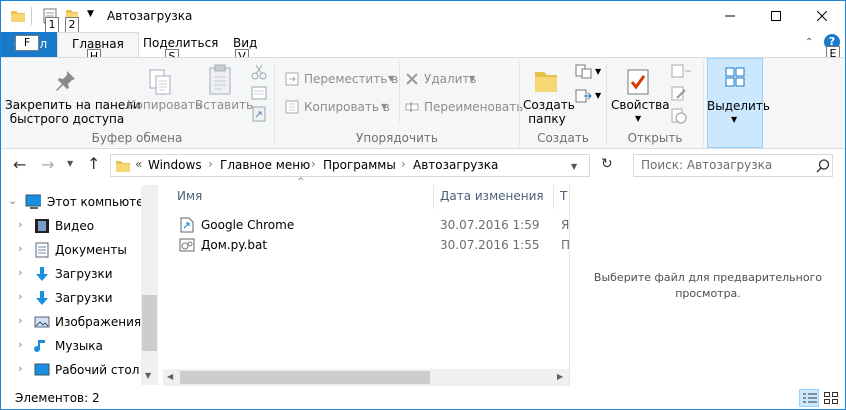  What do you see at coordinates (93, 163) in the screenshot?
I see `up-button: ↑` at bounding box center [93, 163].